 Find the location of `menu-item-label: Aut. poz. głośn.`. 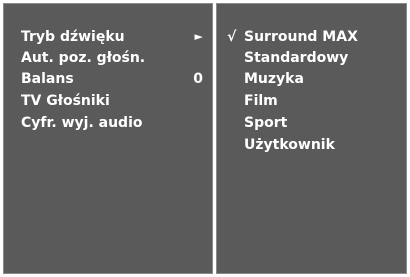

menu-item-label: Aut. poz. głośn. is located at coordinates (83, 58).